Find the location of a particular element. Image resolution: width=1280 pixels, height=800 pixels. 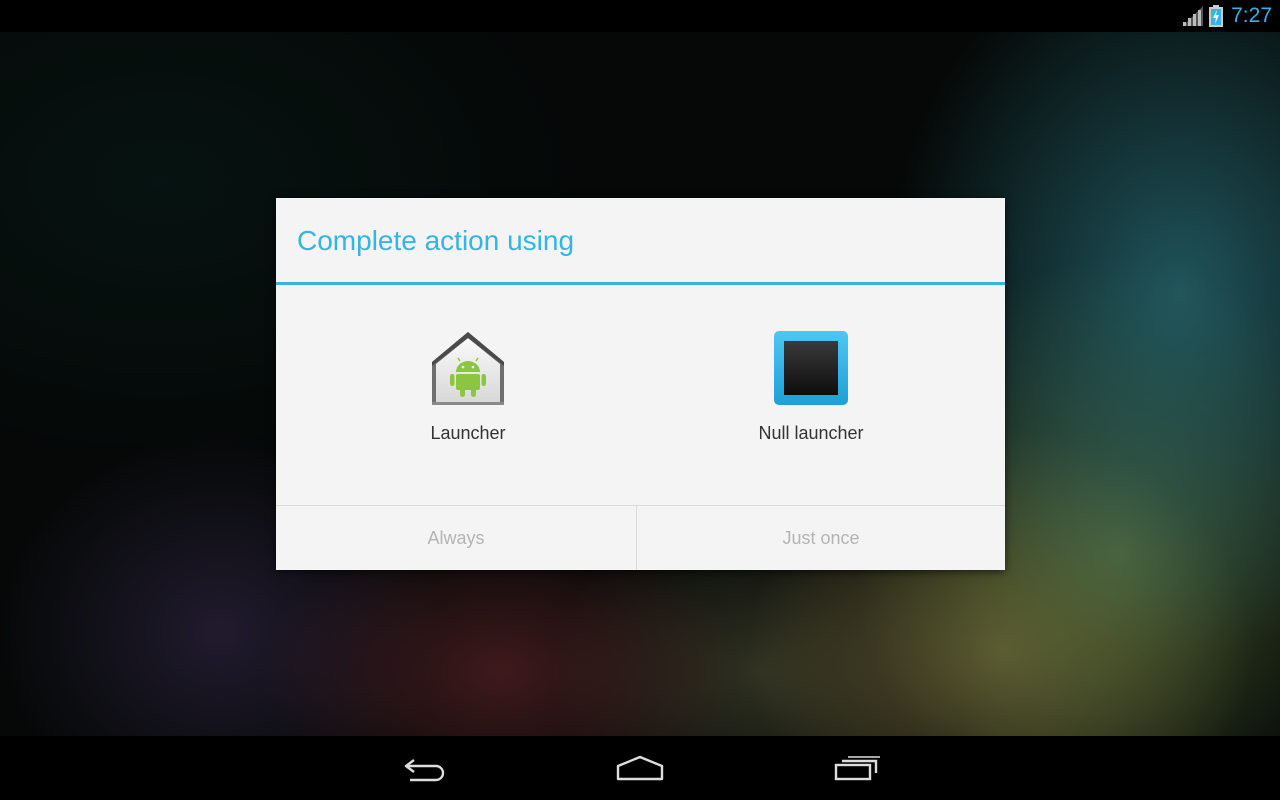

dialog-button-bar: Always Just once is located at coordinates (640, 537).